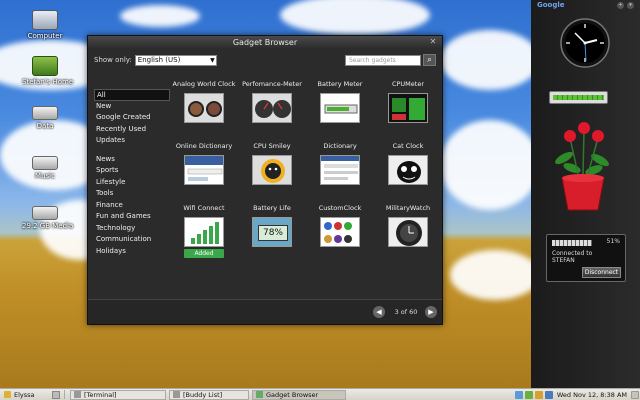 This screenshot has height=400, width=640. Describe the element at coordinates (48, 71) in the screenshot. I see `desktop-icon-home: Stefan's Home` at that location.